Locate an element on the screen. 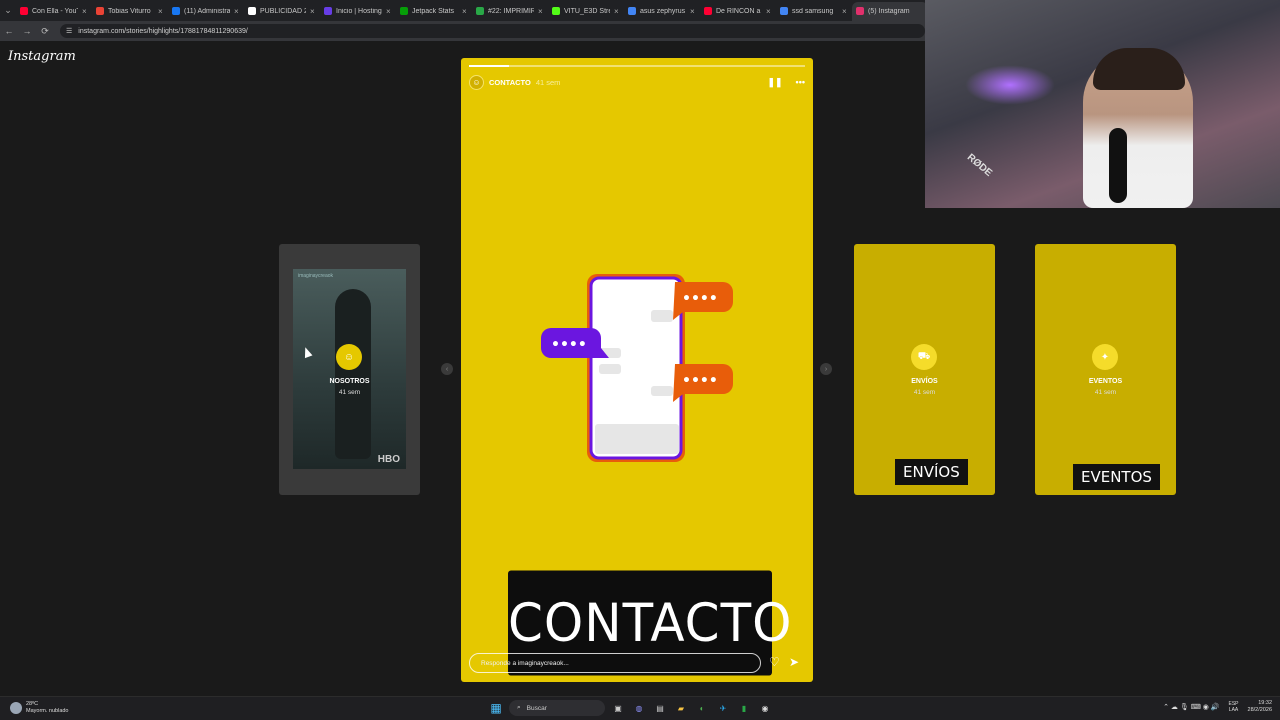 Image resolution: width=1280 pixels, height=720 pixels. highlight-avatar-icon: ⛟ is located at coordinates (924, 357).